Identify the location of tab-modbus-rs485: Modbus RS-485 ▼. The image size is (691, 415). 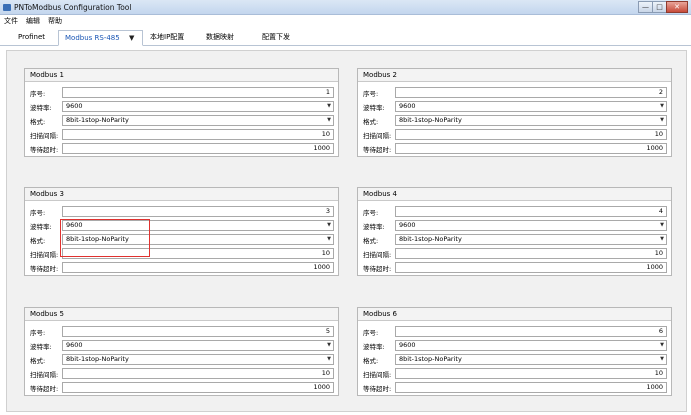
(100, 38).